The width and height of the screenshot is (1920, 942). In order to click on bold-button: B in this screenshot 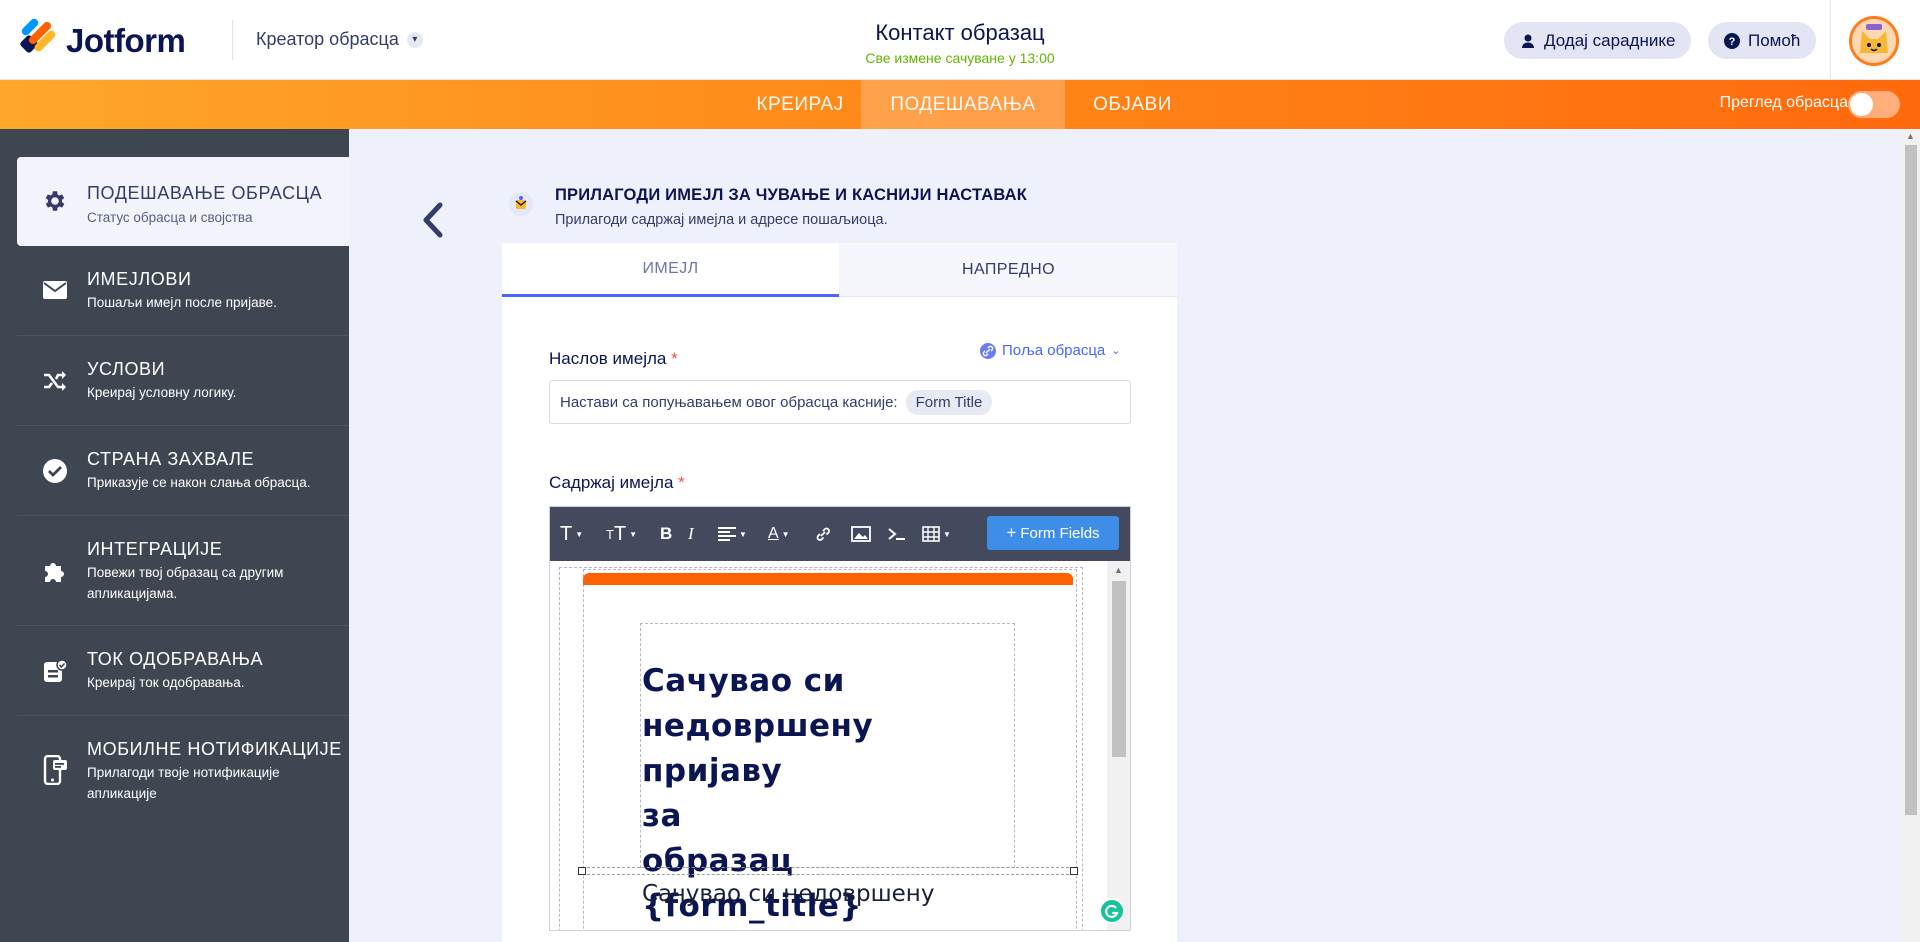, I will do `click(666, 534)`.